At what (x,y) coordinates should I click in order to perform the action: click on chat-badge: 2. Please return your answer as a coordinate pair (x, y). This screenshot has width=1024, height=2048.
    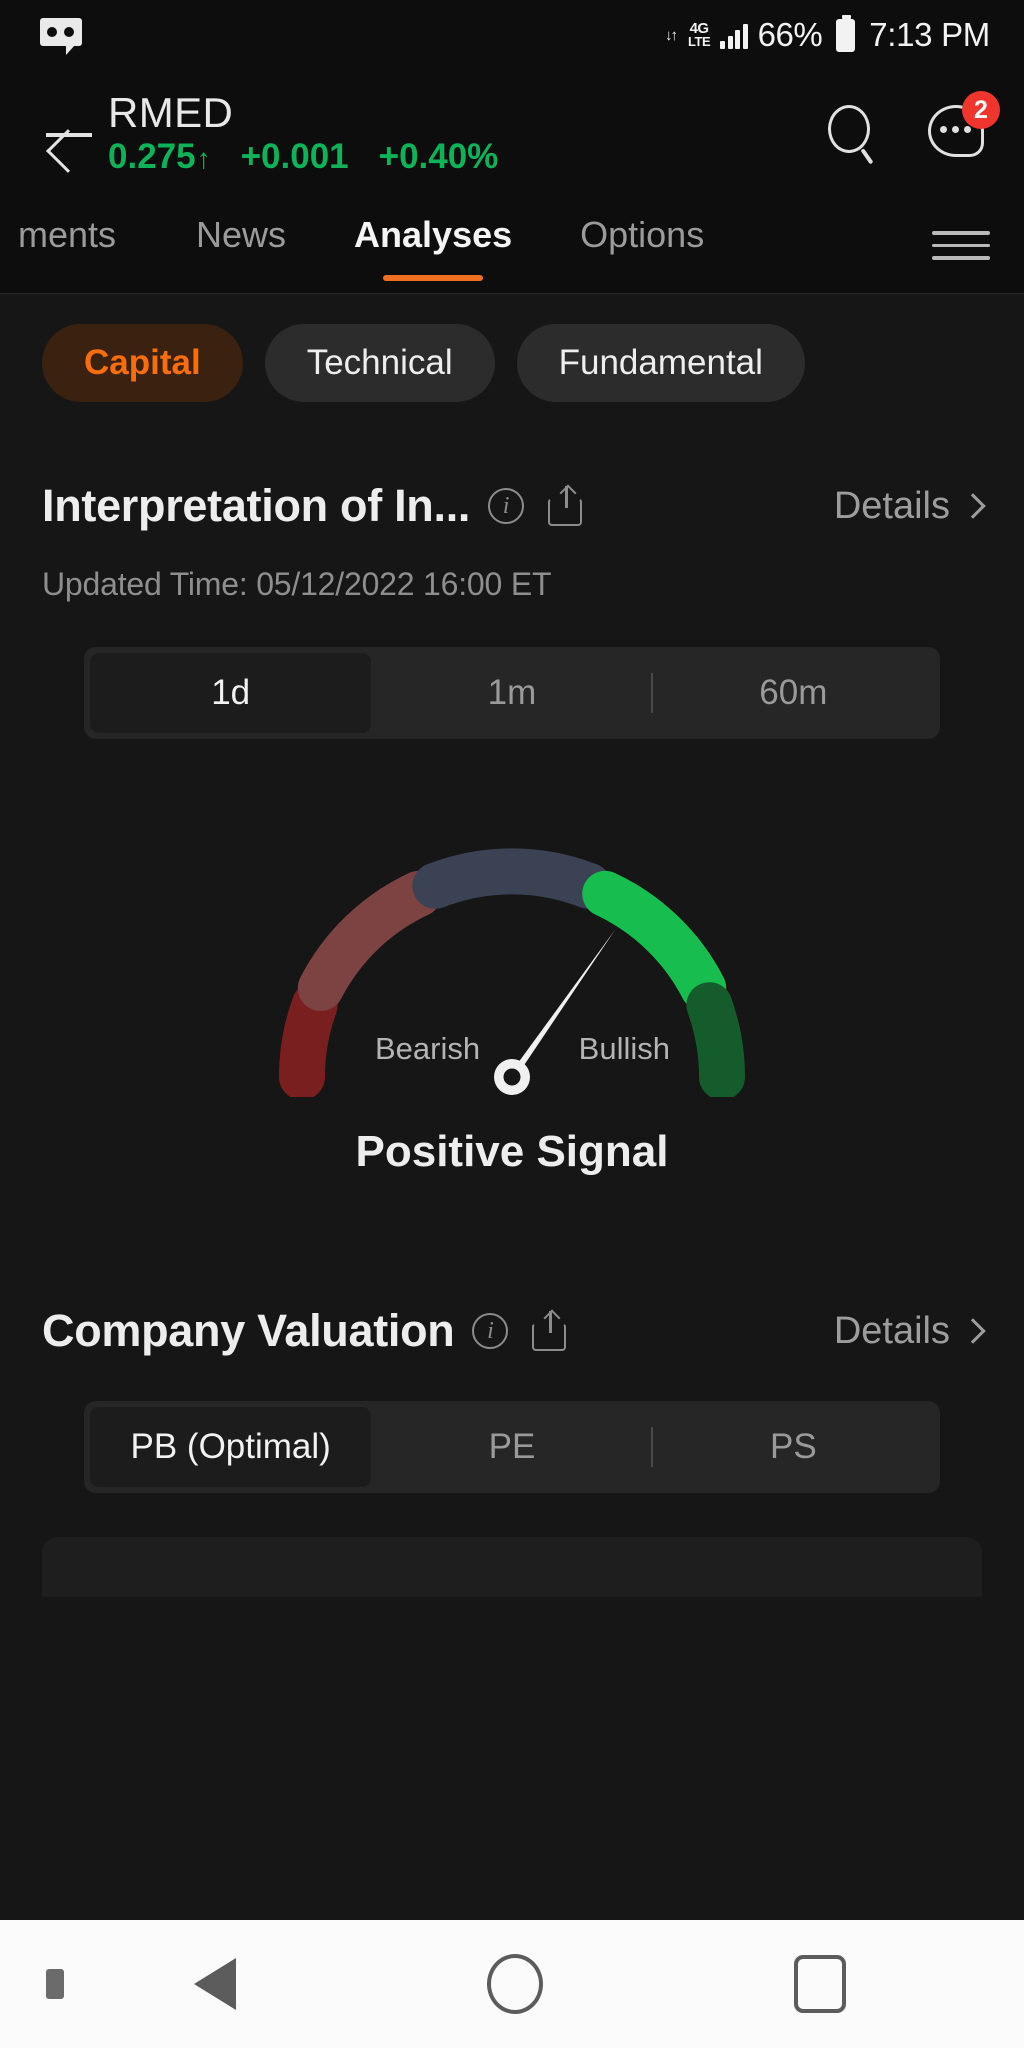
    Looking at the image, I should click on (981, 110).